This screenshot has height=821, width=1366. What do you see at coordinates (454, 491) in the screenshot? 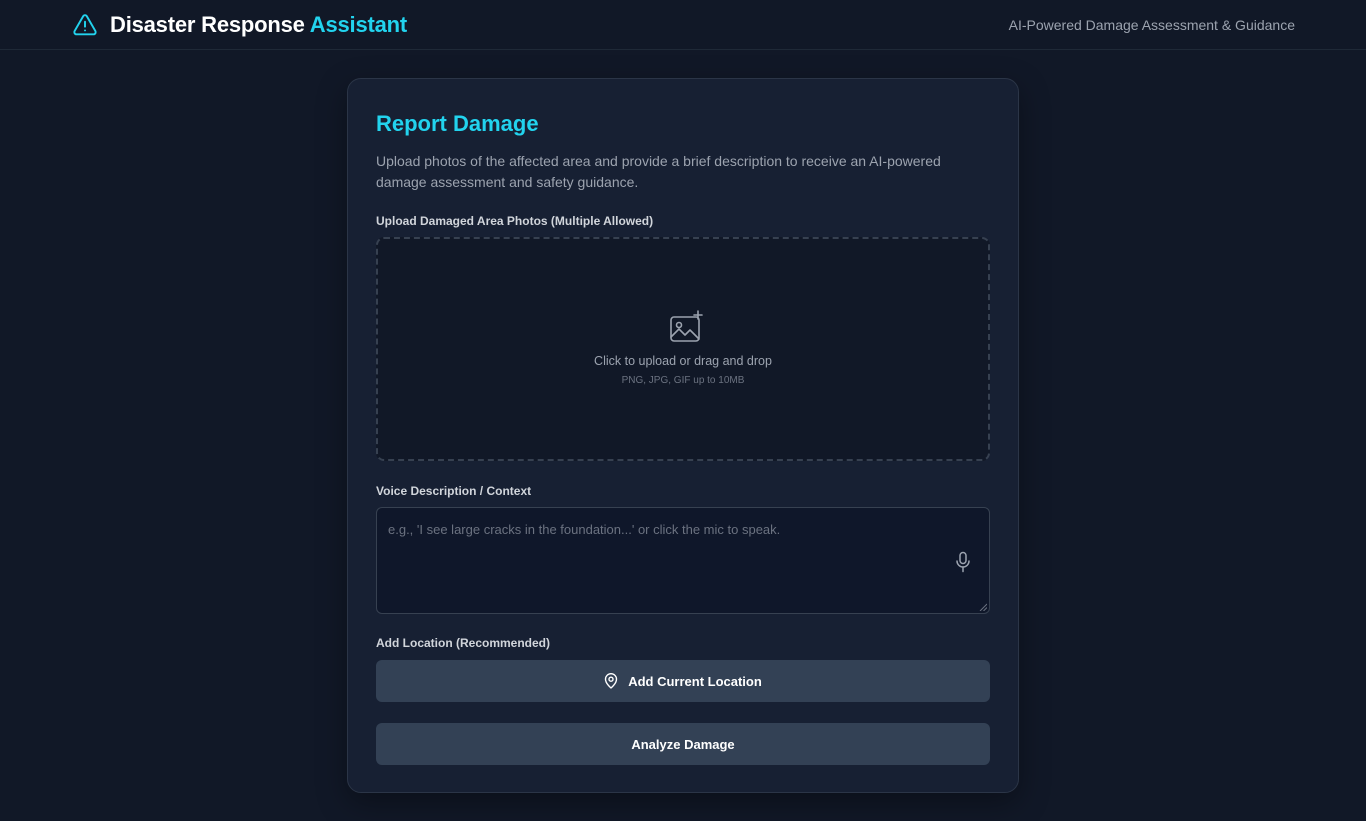
I see `voice-label: Voice Description / Context` at bounding box center [454, 491].